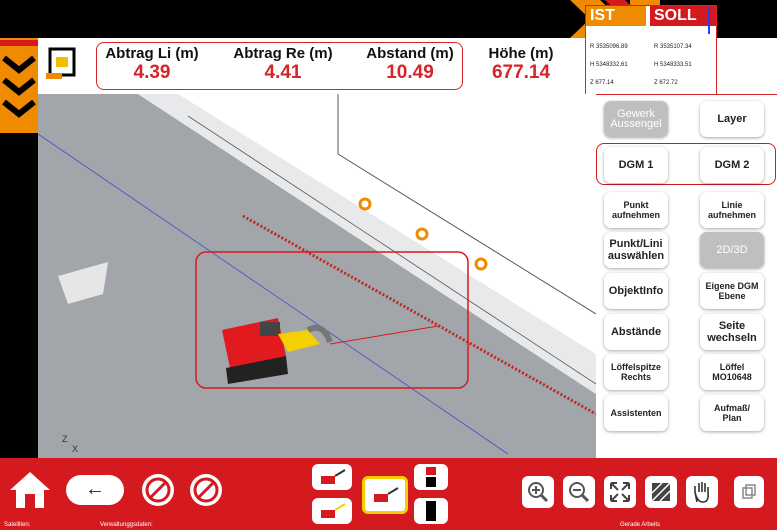 This screenshot has height=530, width=777. Describe the element at coordinates (17, 525) in the screenshot. I see `status-satellites: Satelliten:` at that location.